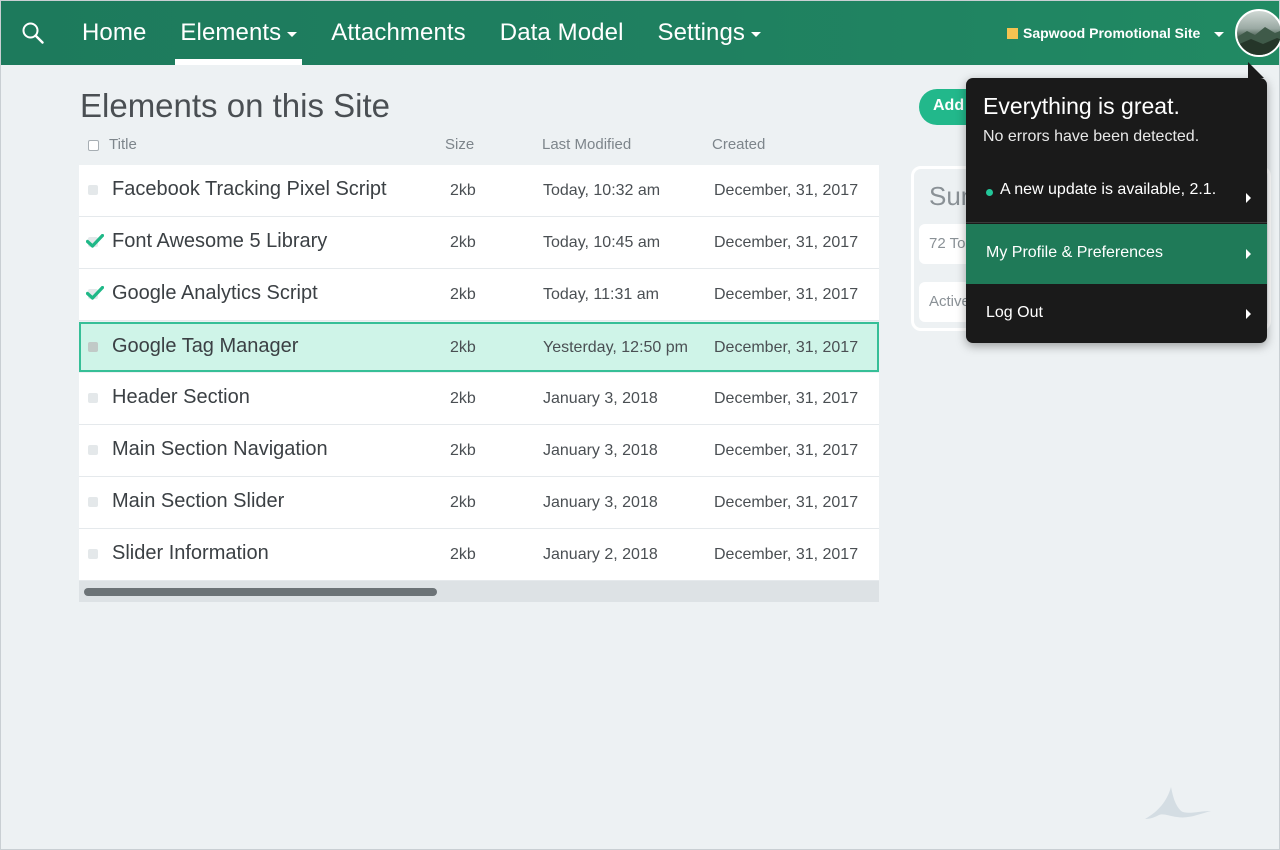  I want to click on row-modified: Today, 10:32 am, so click(602, 190).